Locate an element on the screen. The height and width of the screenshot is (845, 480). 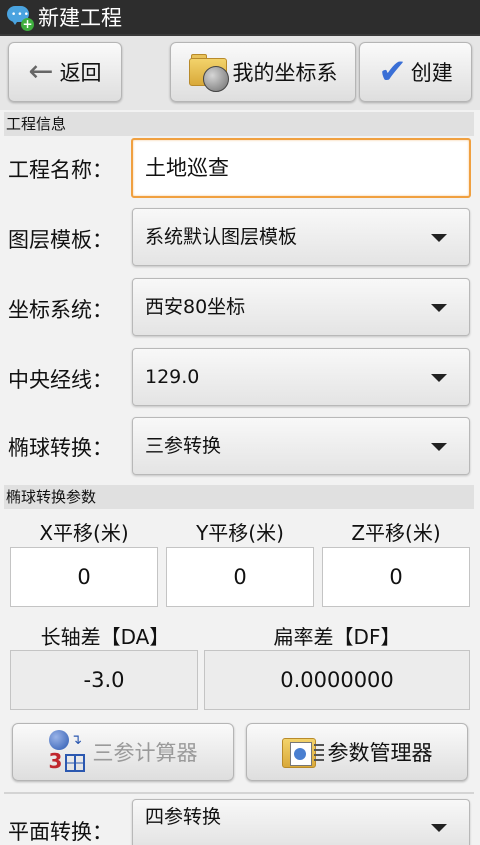
da-input: -3.0 is located at coordinates (104, 680).